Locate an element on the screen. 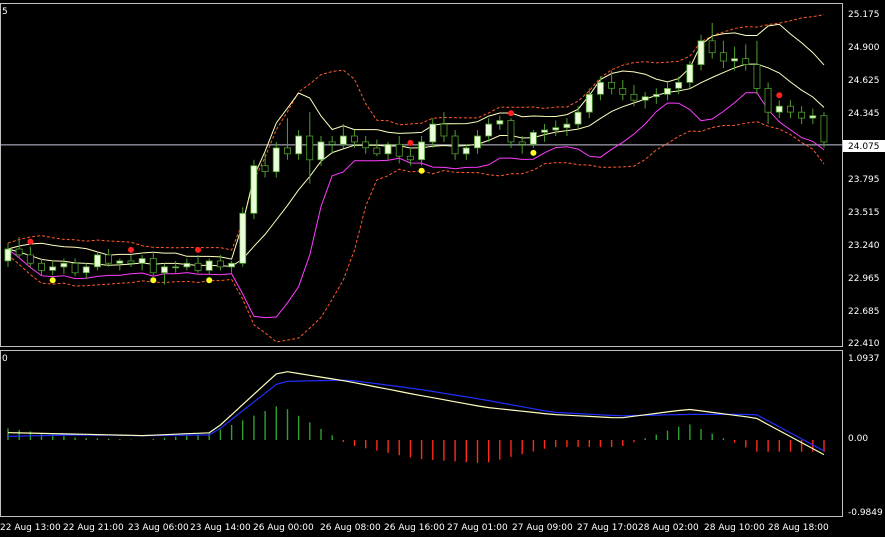  time-label: 26 Aug 16:00 is located at coordinates (414, 528).